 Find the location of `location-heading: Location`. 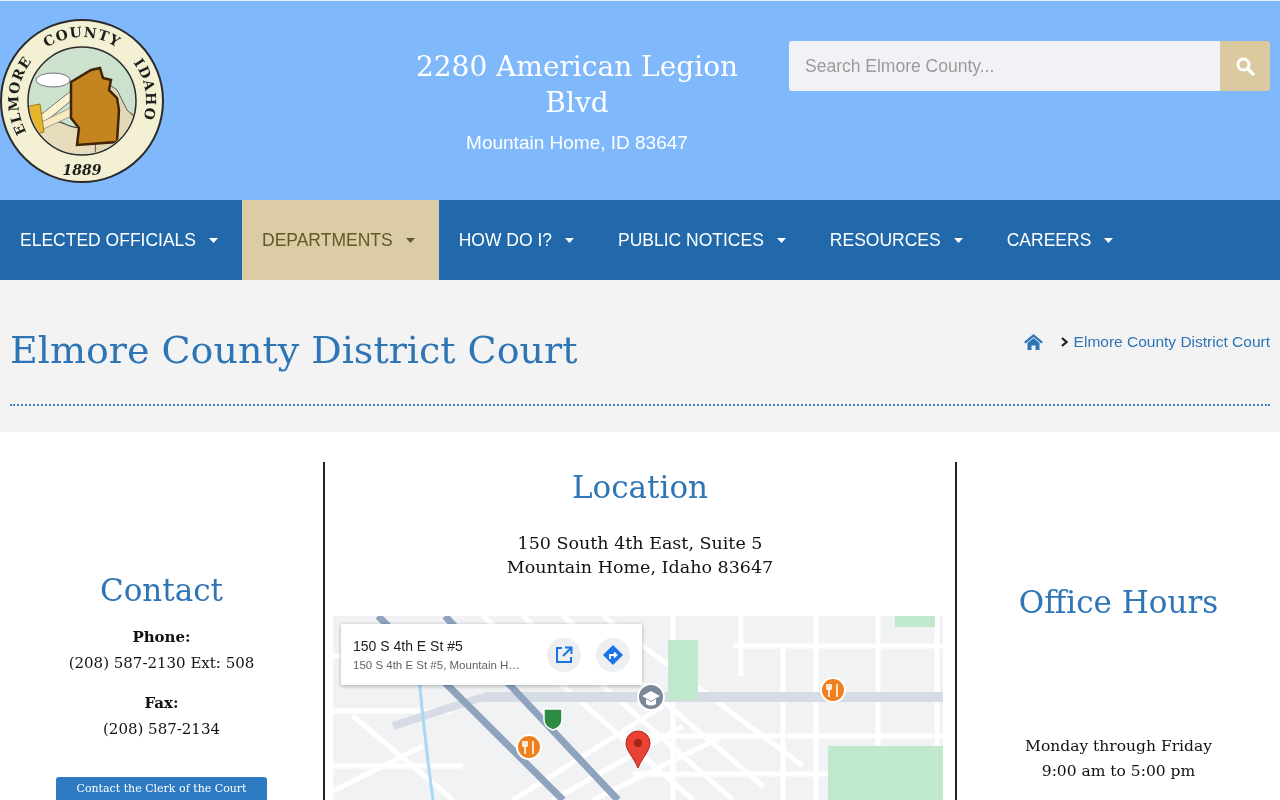

location-heading: Location is located at coordinates (640, 487).